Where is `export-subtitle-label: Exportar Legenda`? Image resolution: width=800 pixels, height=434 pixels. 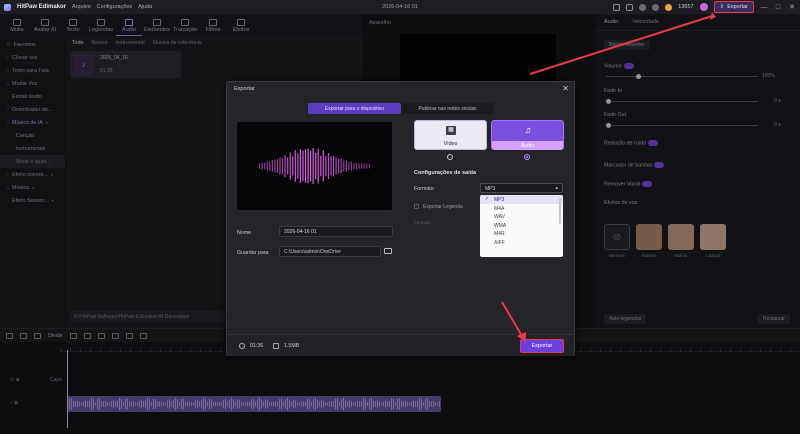 export-subtitle-label: Exportar Legenda is located at coordinates (443, 207).